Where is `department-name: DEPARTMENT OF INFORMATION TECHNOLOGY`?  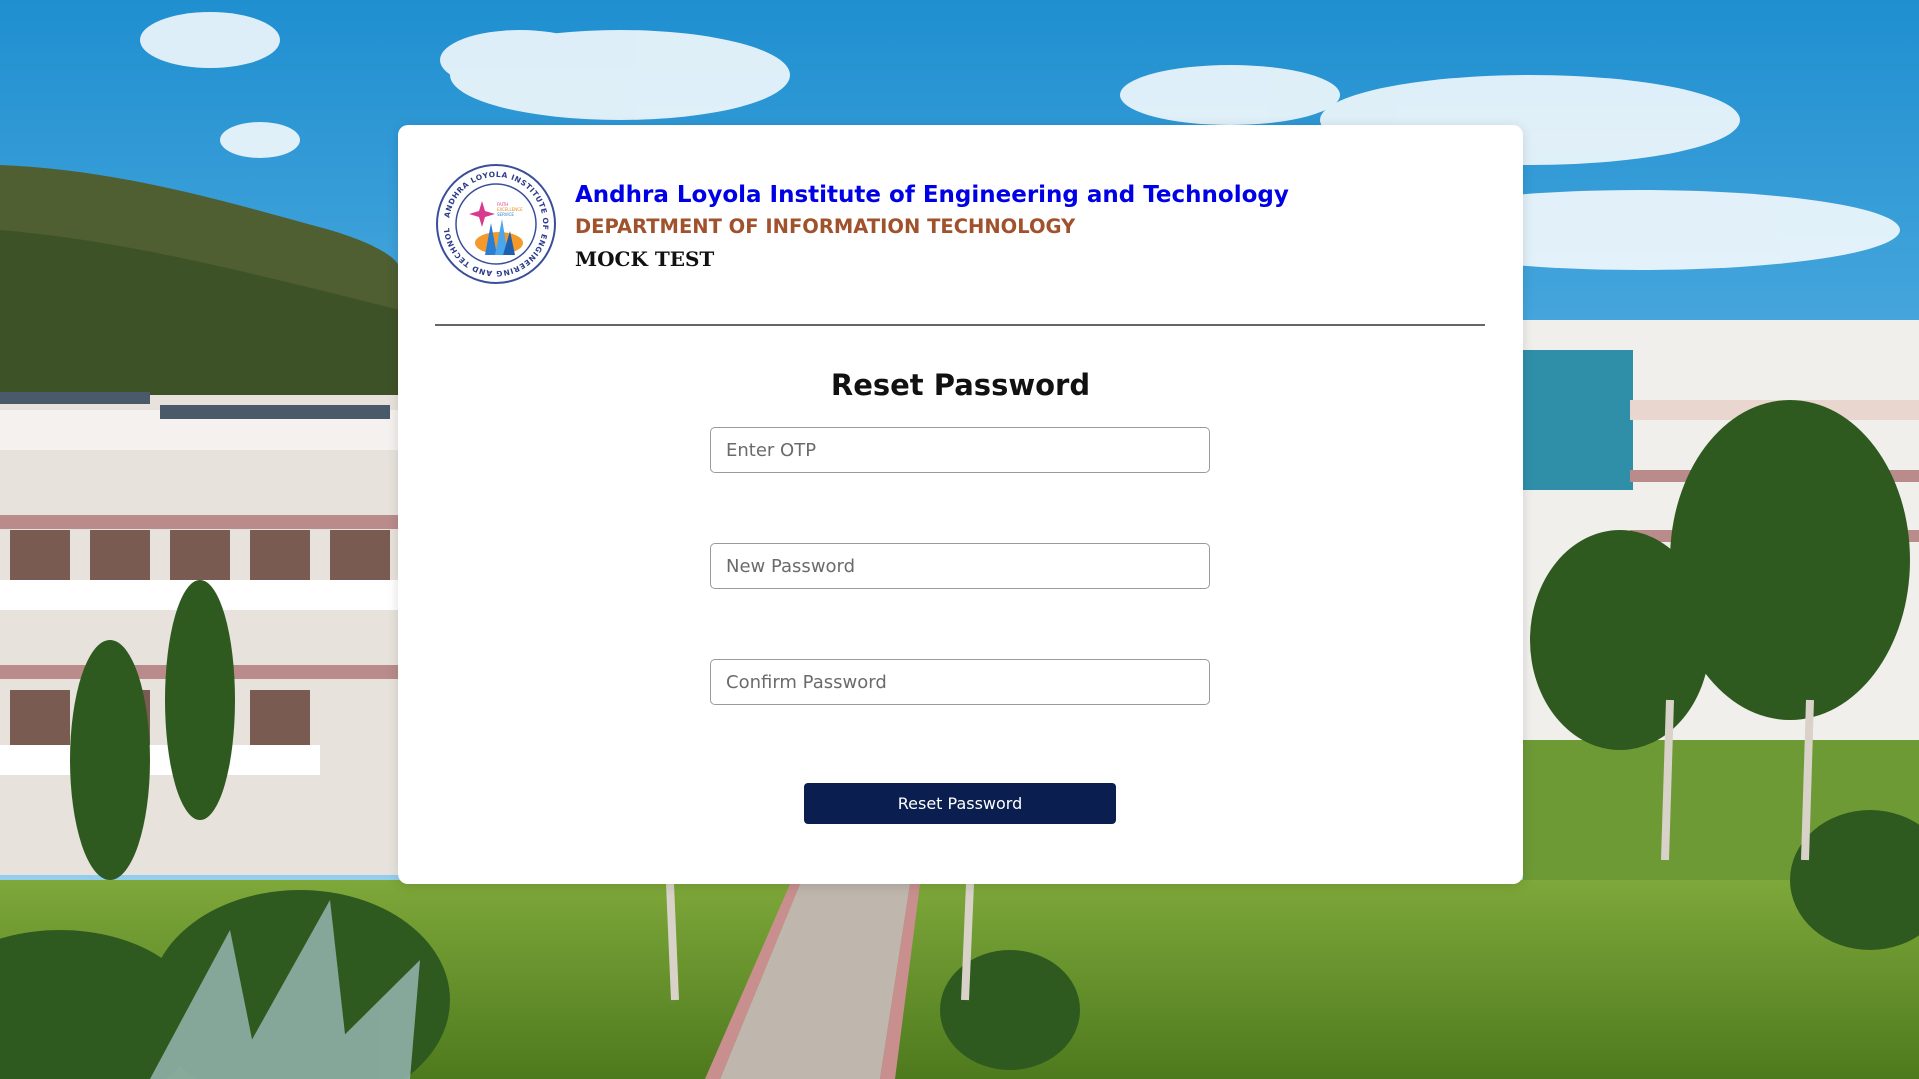 department-name: DEPARTMENT OF INFORMATION TECHNOLOGY is located at coordinates (825, 226).